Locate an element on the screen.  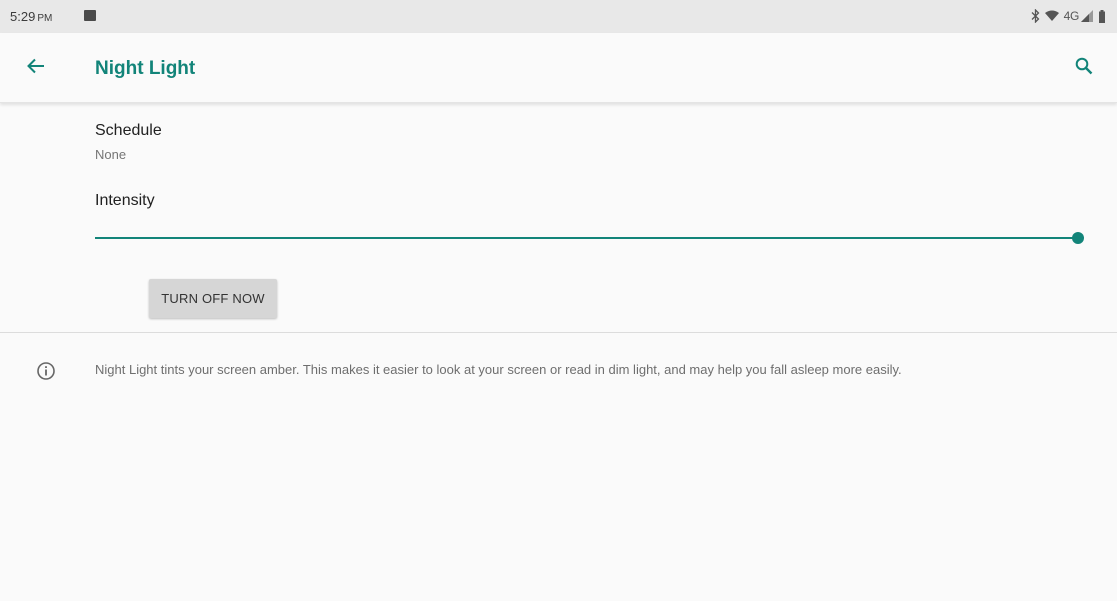
page-title: Night Light is located at coordinates (145, 68).